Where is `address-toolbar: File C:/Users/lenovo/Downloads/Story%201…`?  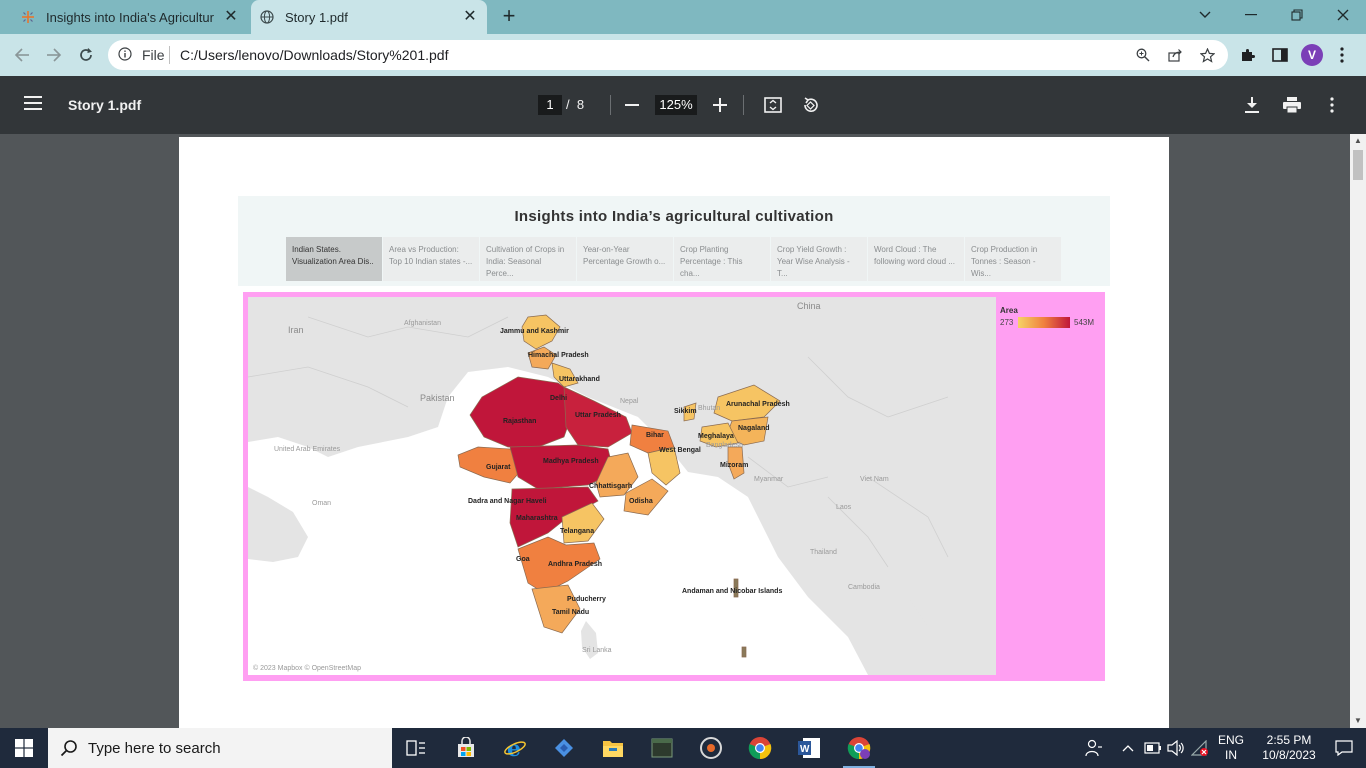 address-toolbar: File C:/Users/lenovo/Downloads/Story%201… is located at coordinates (683, 55).